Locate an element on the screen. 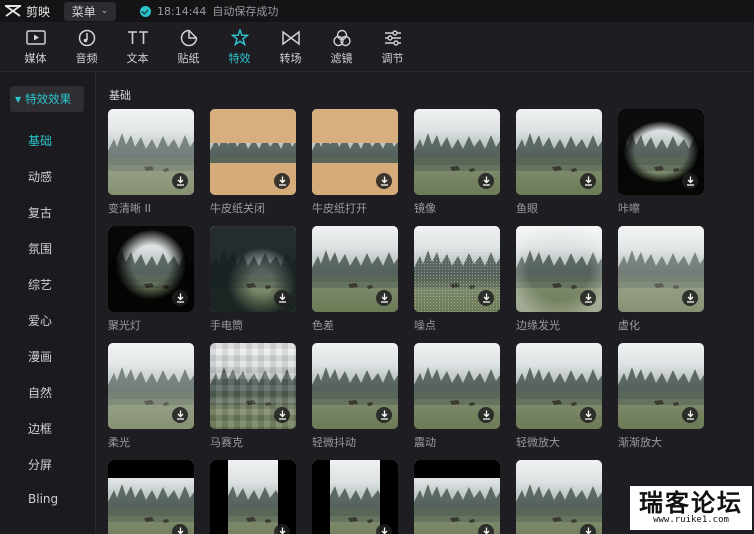 The image size is (754, 534). tab-label: 转场 is located at coordinates (290, 58).